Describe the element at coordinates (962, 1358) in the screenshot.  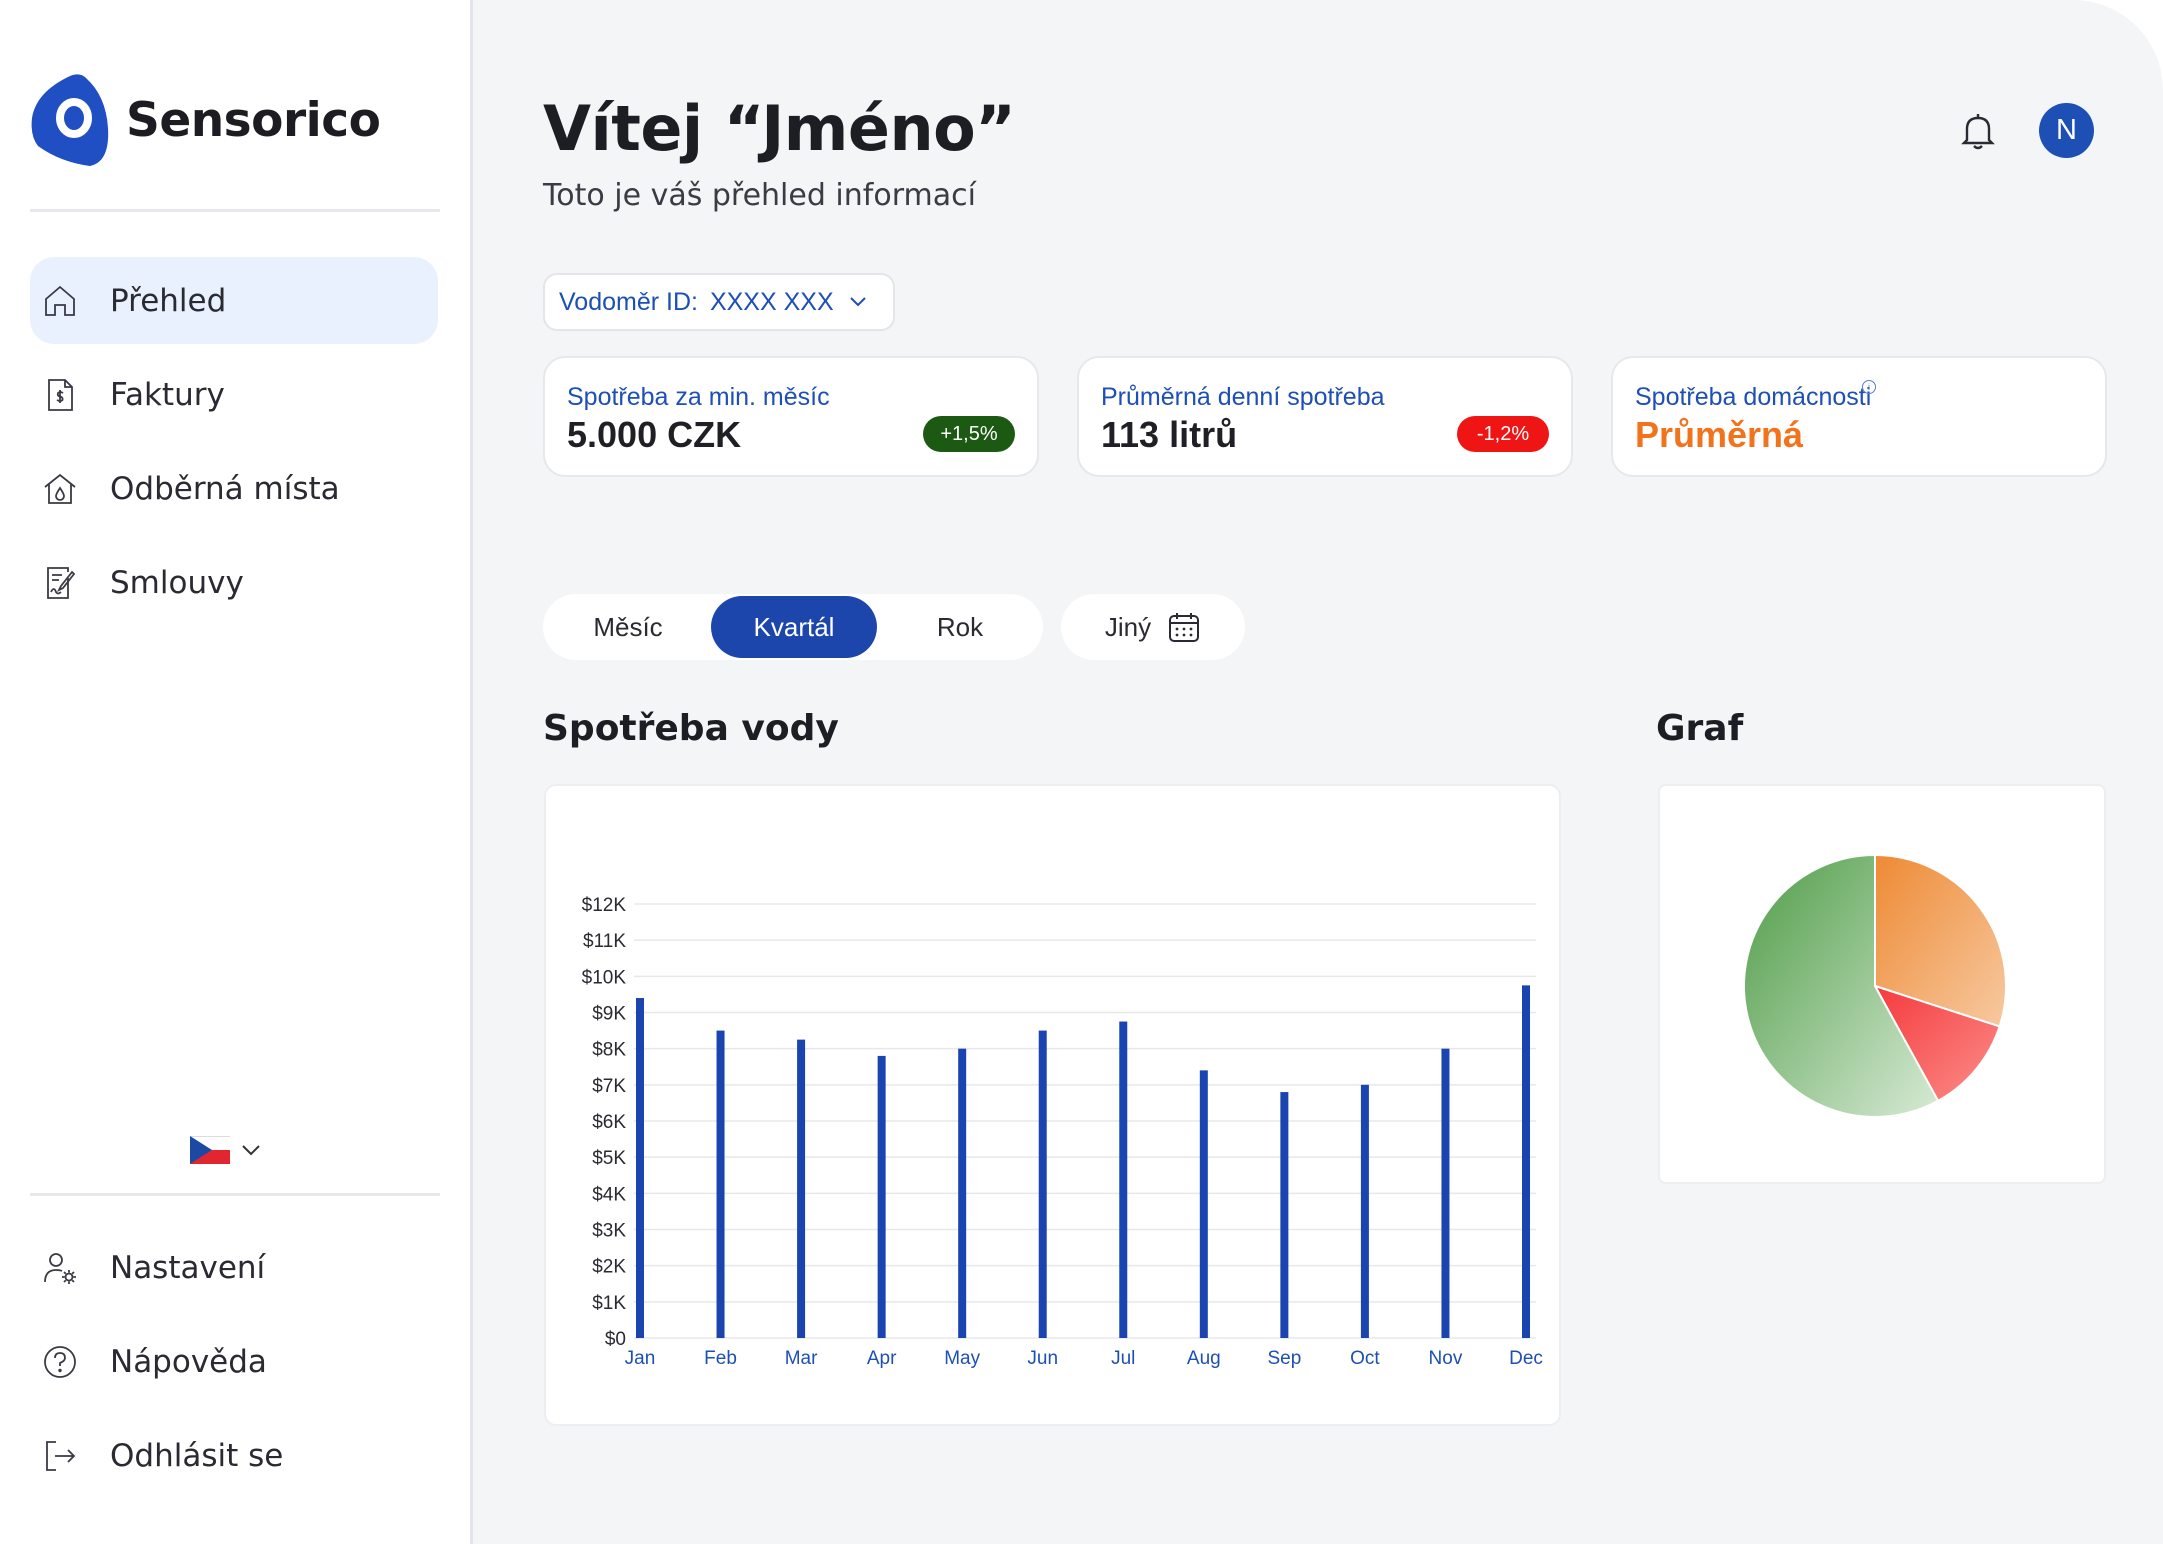
I see `x-tick-label: May` at that location.